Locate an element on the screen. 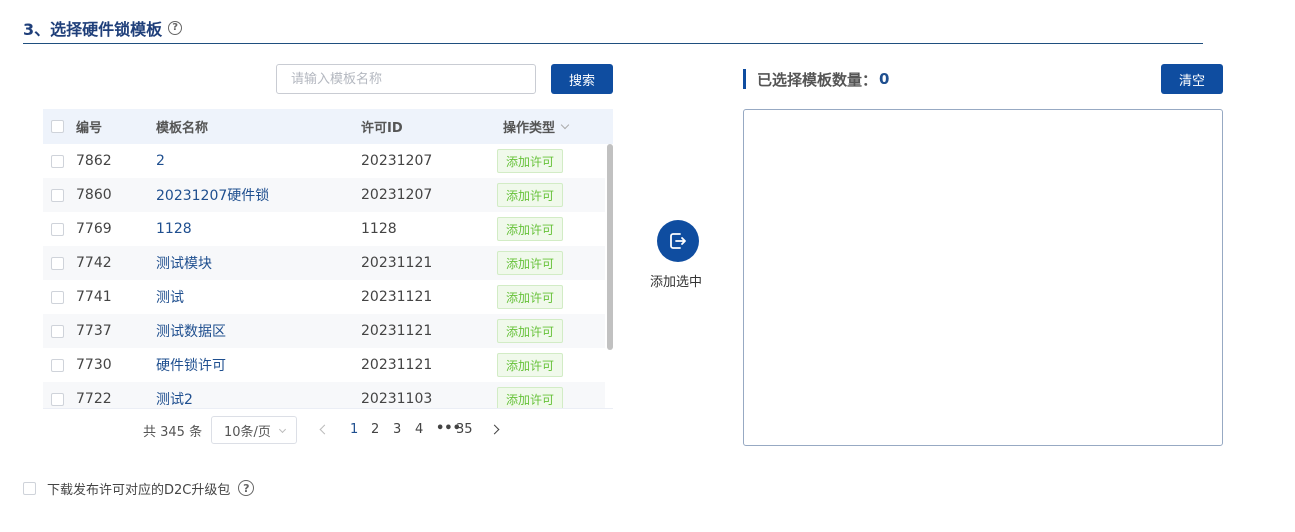 The image size is (1295, 532). column-header-id: 编号 is located at coordinates (89, 128).